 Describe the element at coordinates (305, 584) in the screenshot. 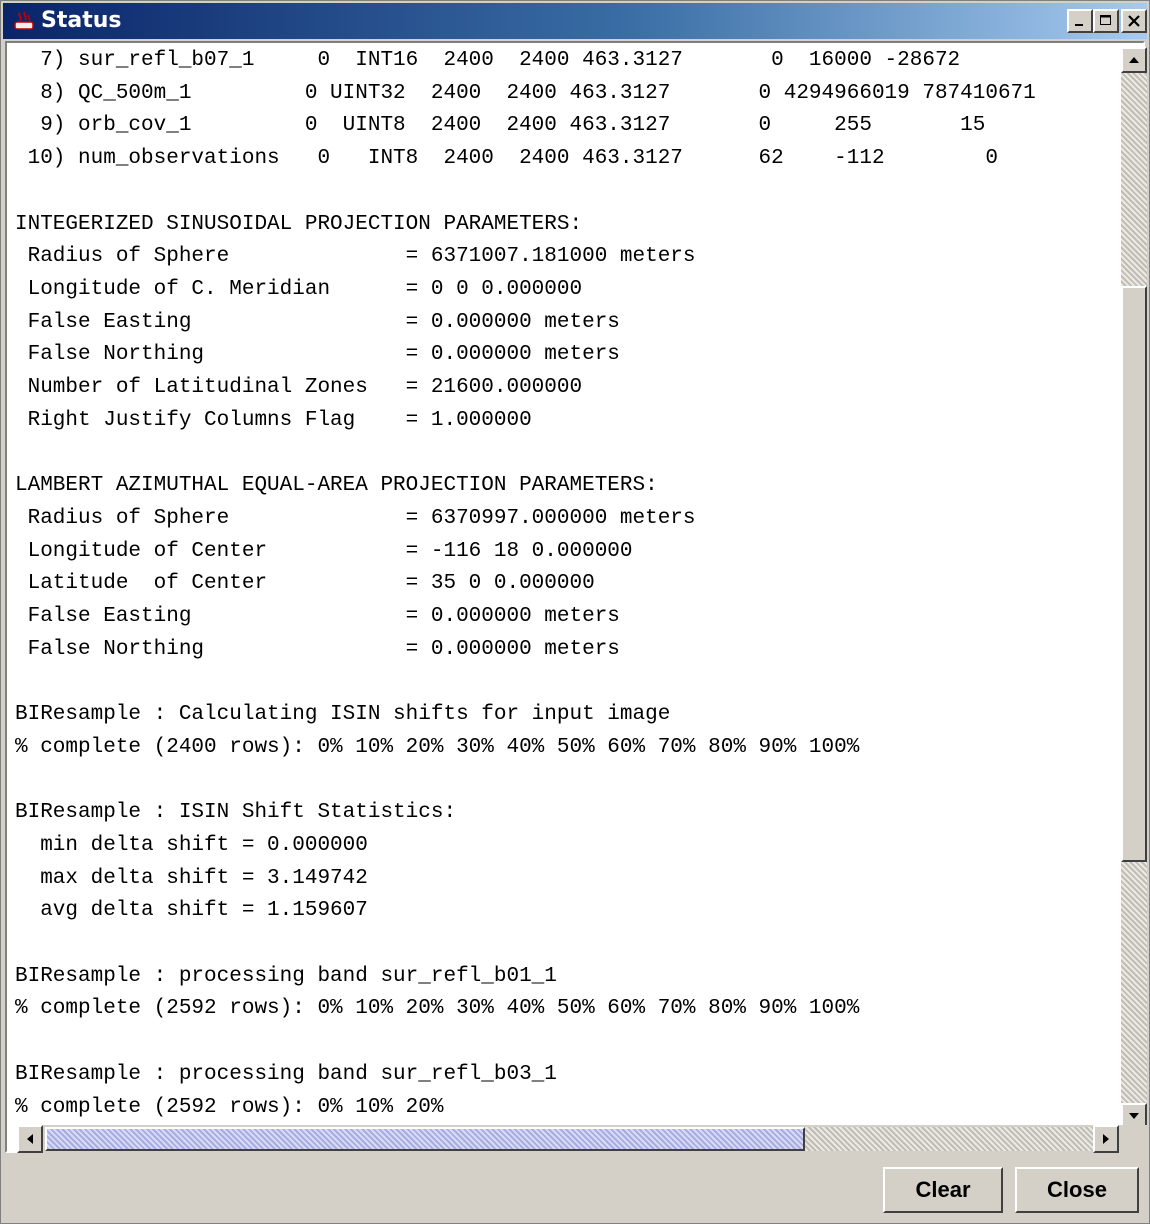

I see `log-line: Latitude of Center = 35 0 0.000000` at that location.